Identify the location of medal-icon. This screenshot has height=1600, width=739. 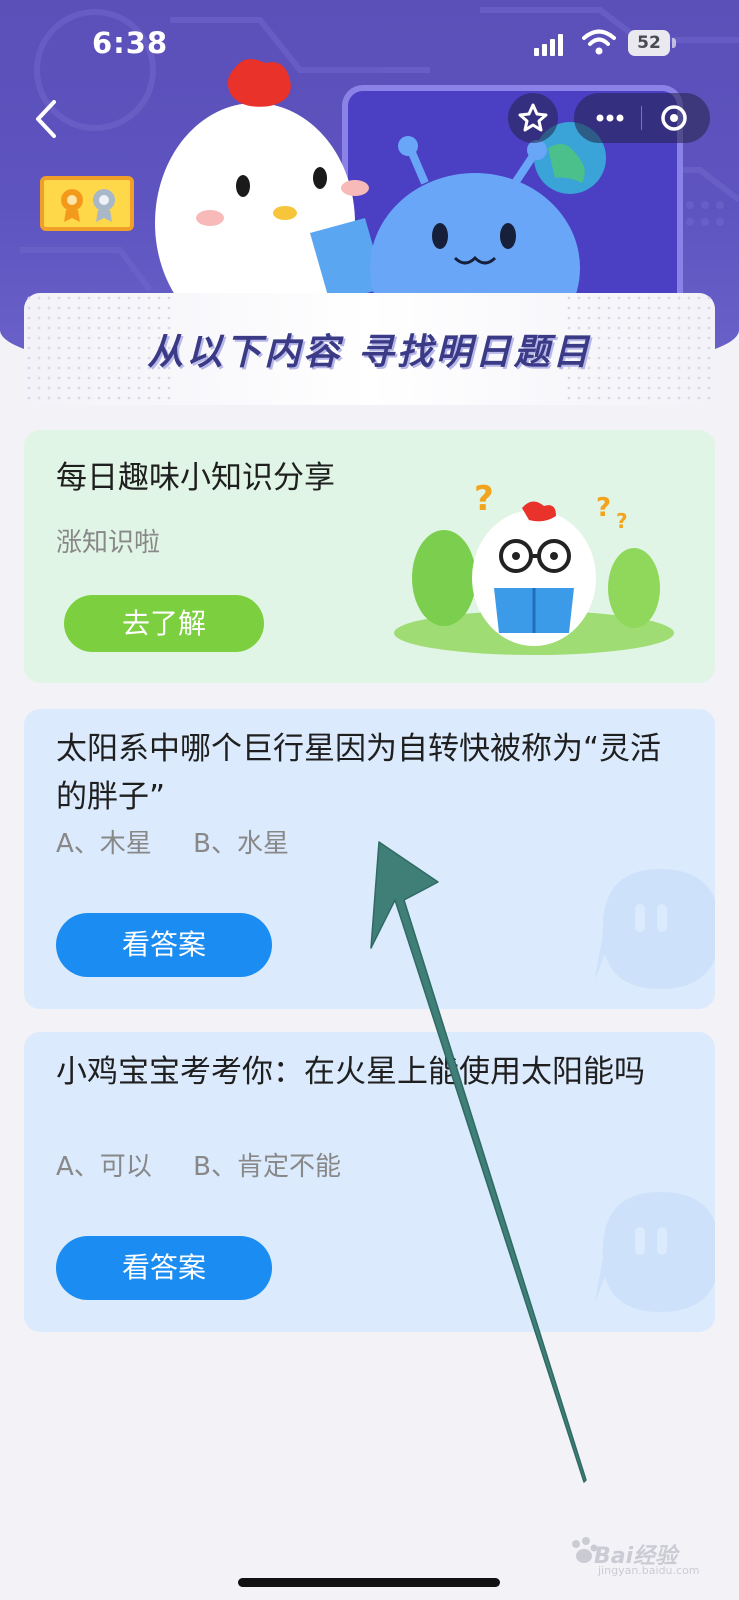
(88, 205).